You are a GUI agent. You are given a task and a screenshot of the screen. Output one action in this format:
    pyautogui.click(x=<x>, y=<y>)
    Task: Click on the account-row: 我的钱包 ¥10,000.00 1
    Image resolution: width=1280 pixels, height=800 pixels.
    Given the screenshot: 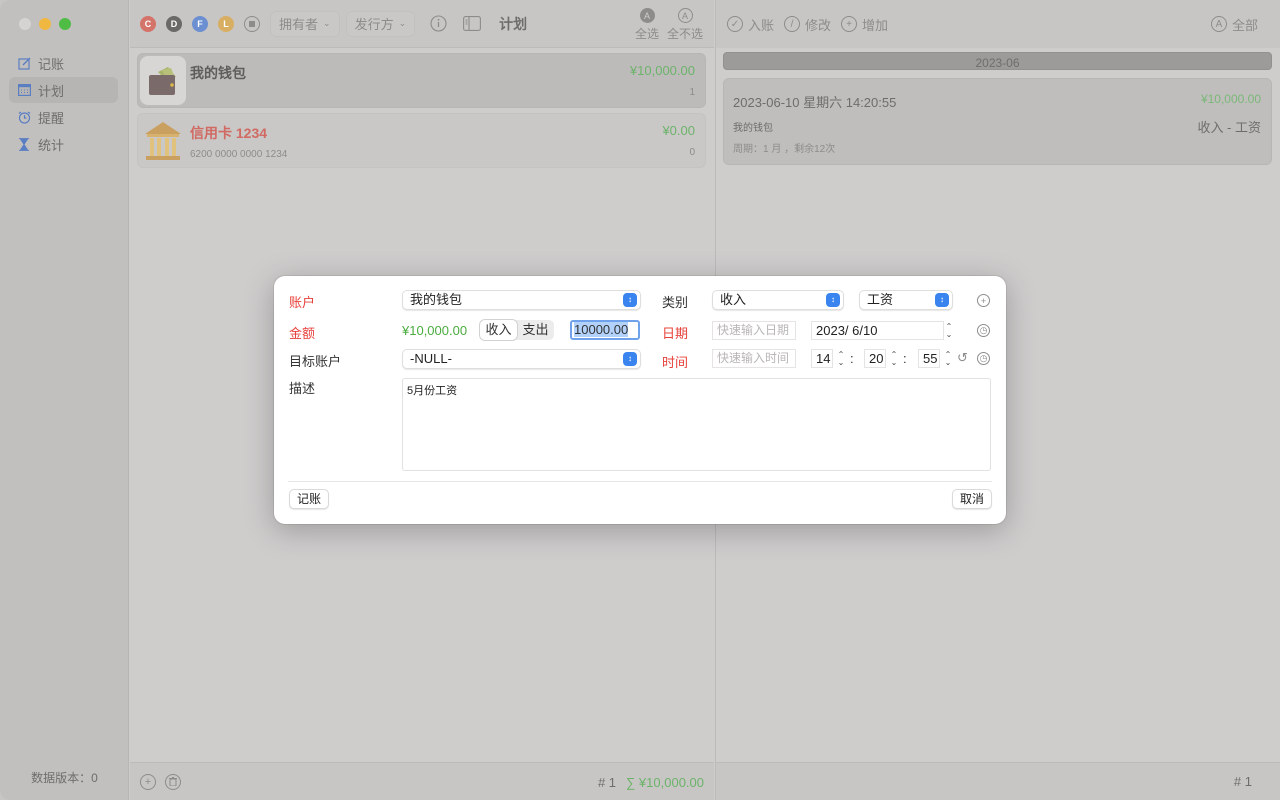 What is the action you would take?
    pyautogui.click(x=421, y=80)
    